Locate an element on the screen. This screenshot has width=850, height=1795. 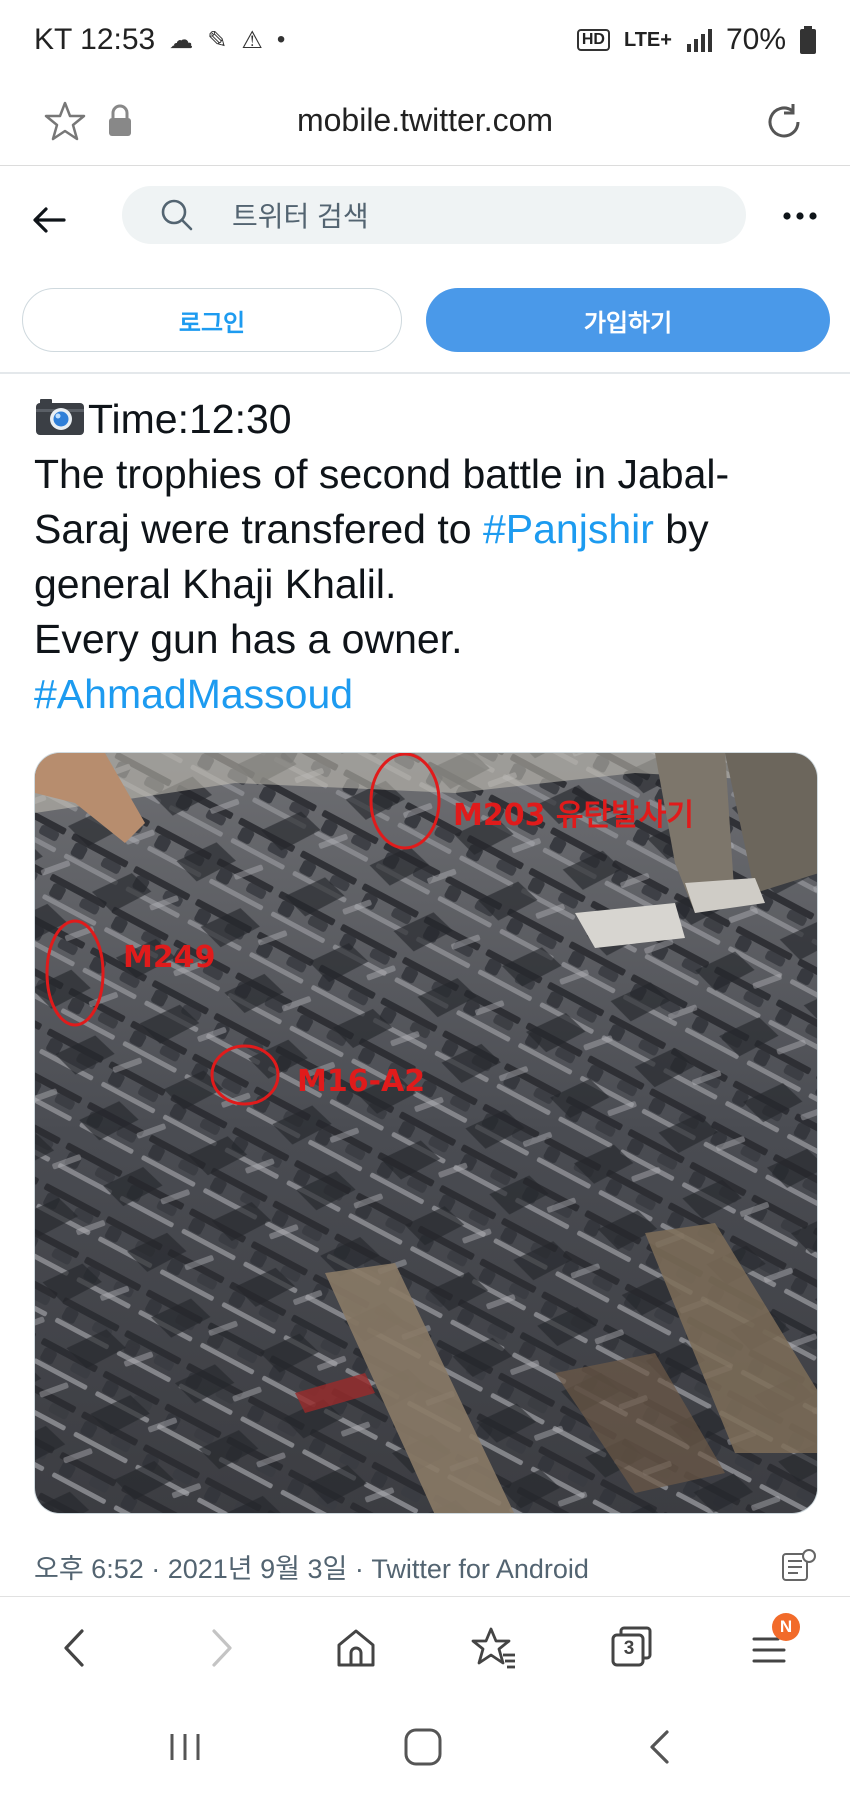
browser-address-bar: mobile.twitter.com is located at coordinates (425, 123).